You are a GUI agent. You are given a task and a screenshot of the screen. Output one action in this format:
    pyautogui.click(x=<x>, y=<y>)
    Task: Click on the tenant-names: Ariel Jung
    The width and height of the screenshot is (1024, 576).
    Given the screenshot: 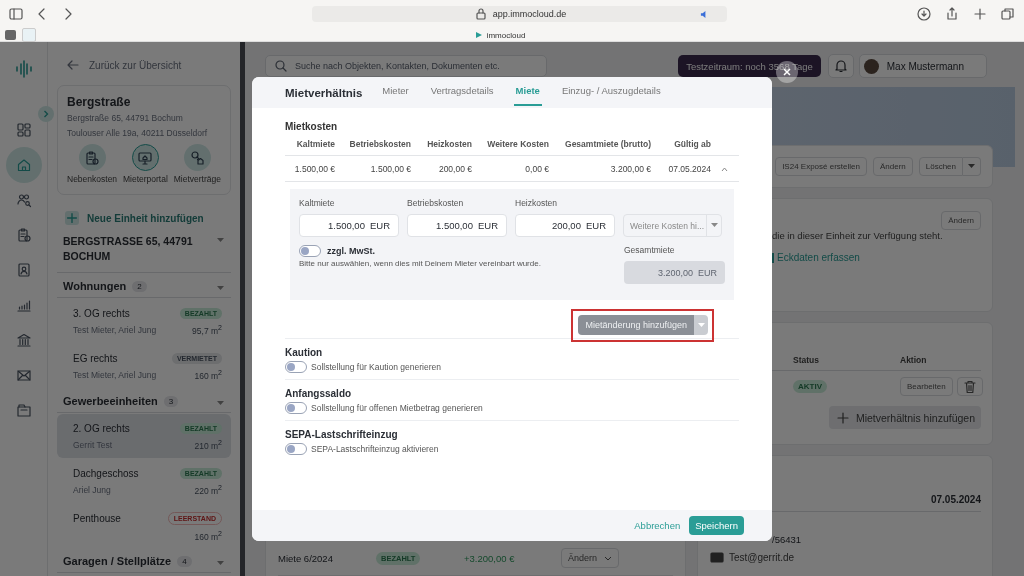 What is the action you would take?
    pyautogui.click(x=92, y=490)
    